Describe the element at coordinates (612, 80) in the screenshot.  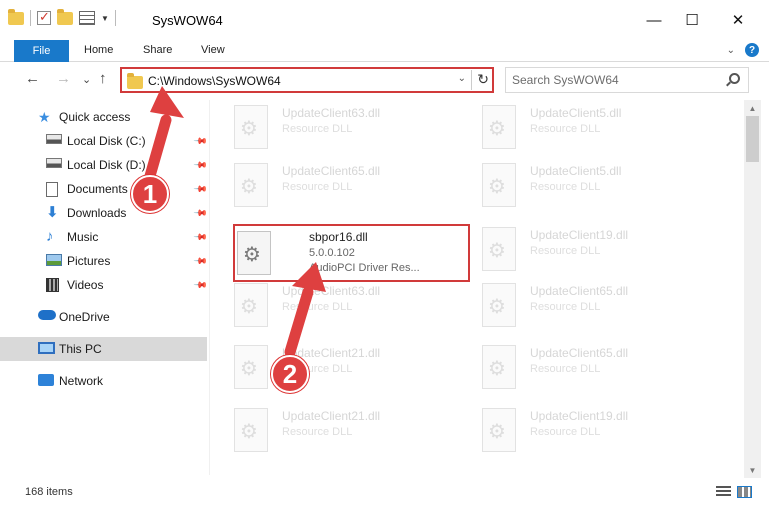
I see `search-input` at that location.